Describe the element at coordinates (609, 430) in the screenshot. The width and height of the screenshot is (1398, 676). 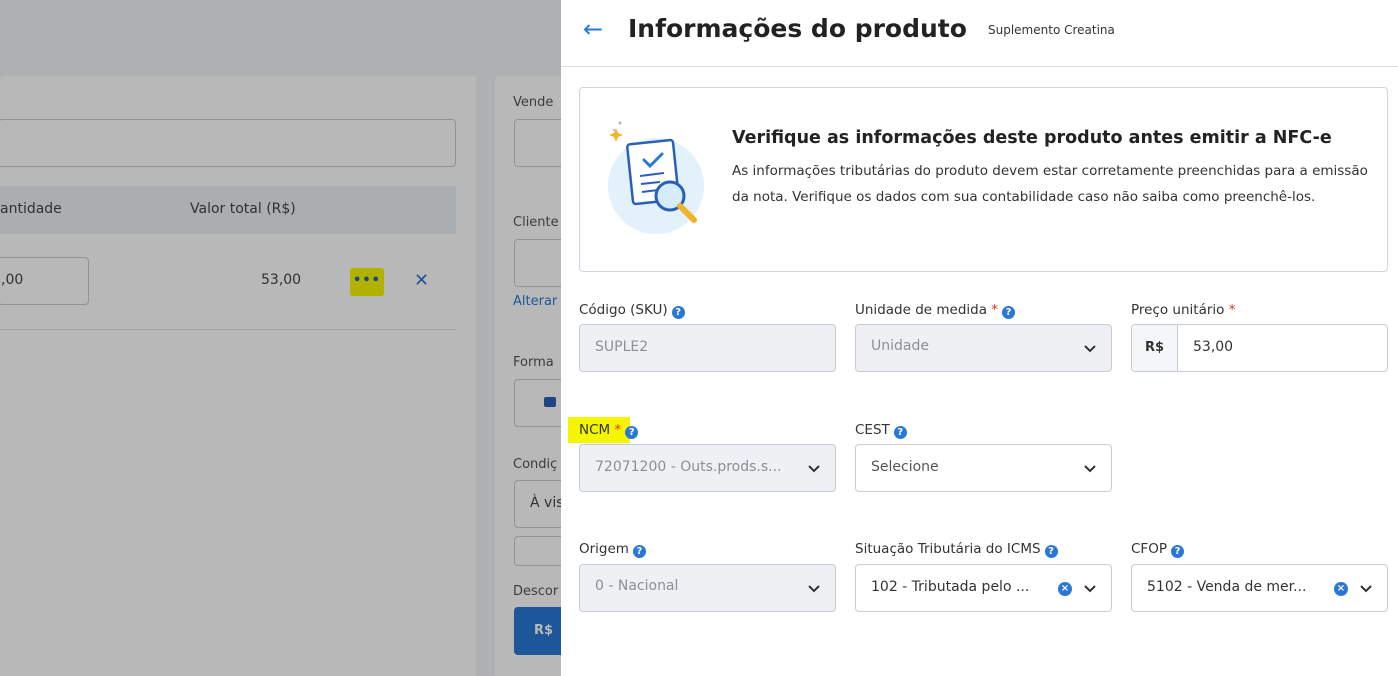
I see `ncm-label: NCM *?` at that location.